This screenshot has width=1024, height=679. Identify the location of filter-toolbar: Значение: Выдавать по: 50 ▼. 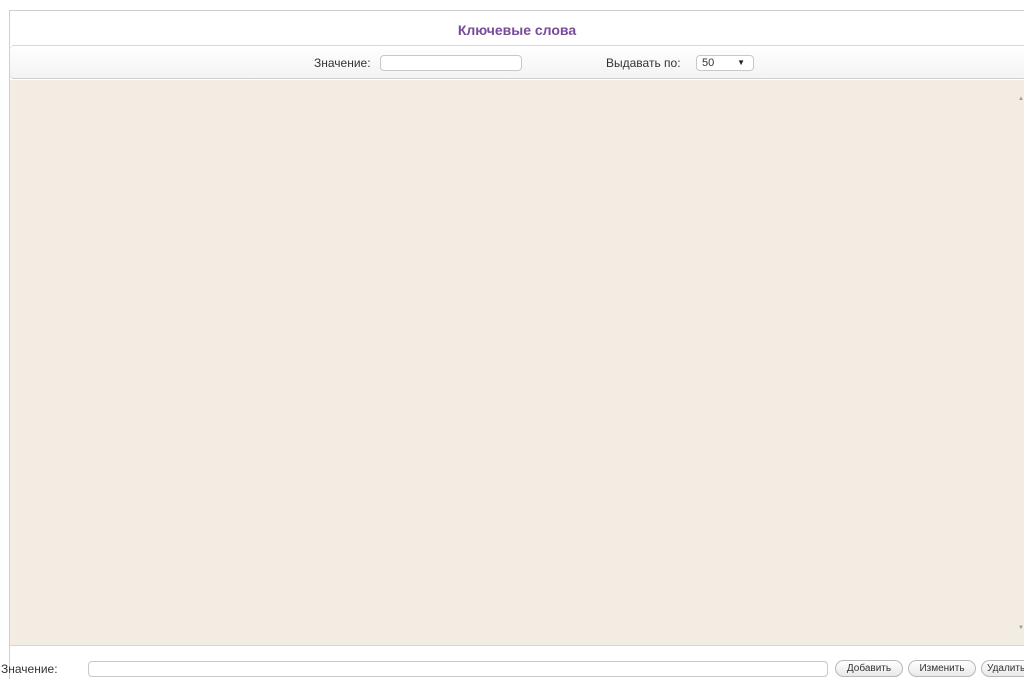
(517, 62).